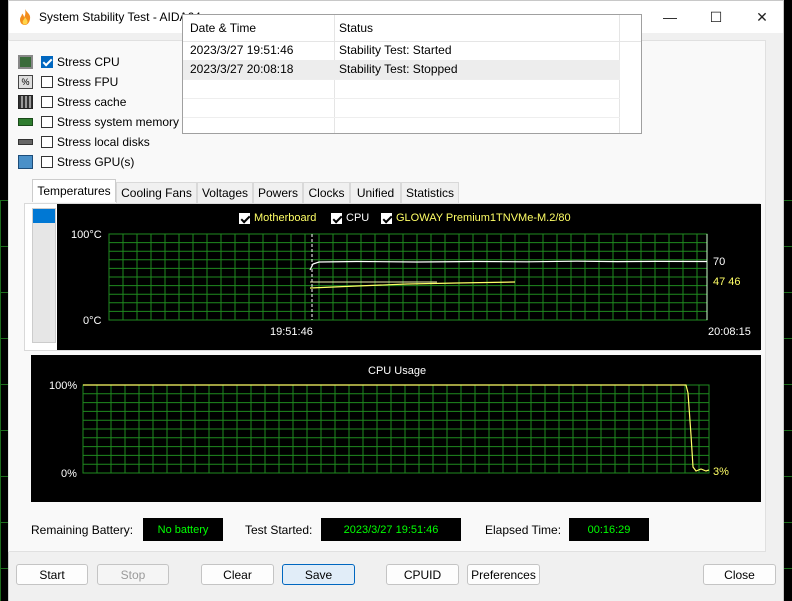  I want to click on save-button: Save, so click(318, 574).